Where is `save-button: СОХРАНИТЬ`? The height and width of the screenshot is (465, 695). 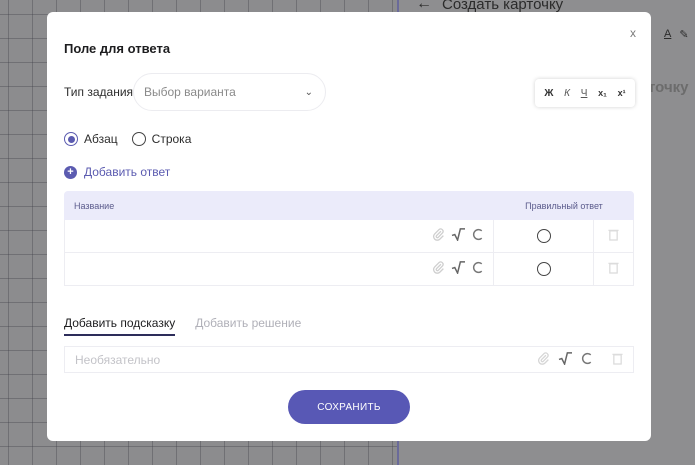 save-button: СОХРАНИТЬ is located at coordinates (349, 407).